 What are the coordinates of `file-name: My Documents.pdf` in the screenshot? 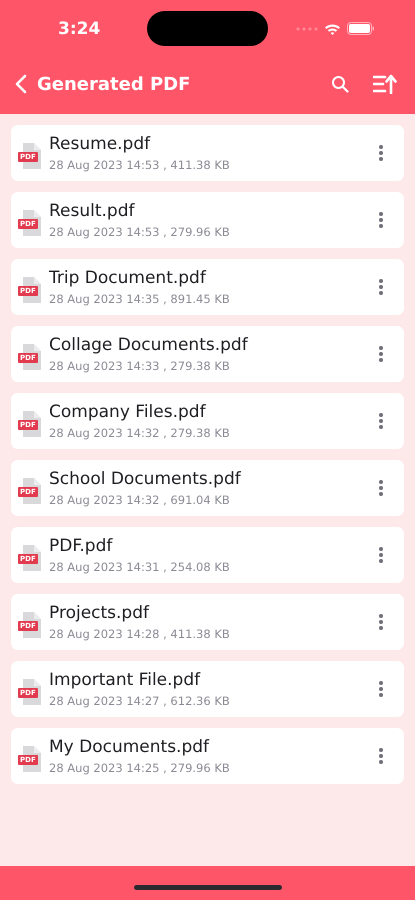 It's located at (129, 747).